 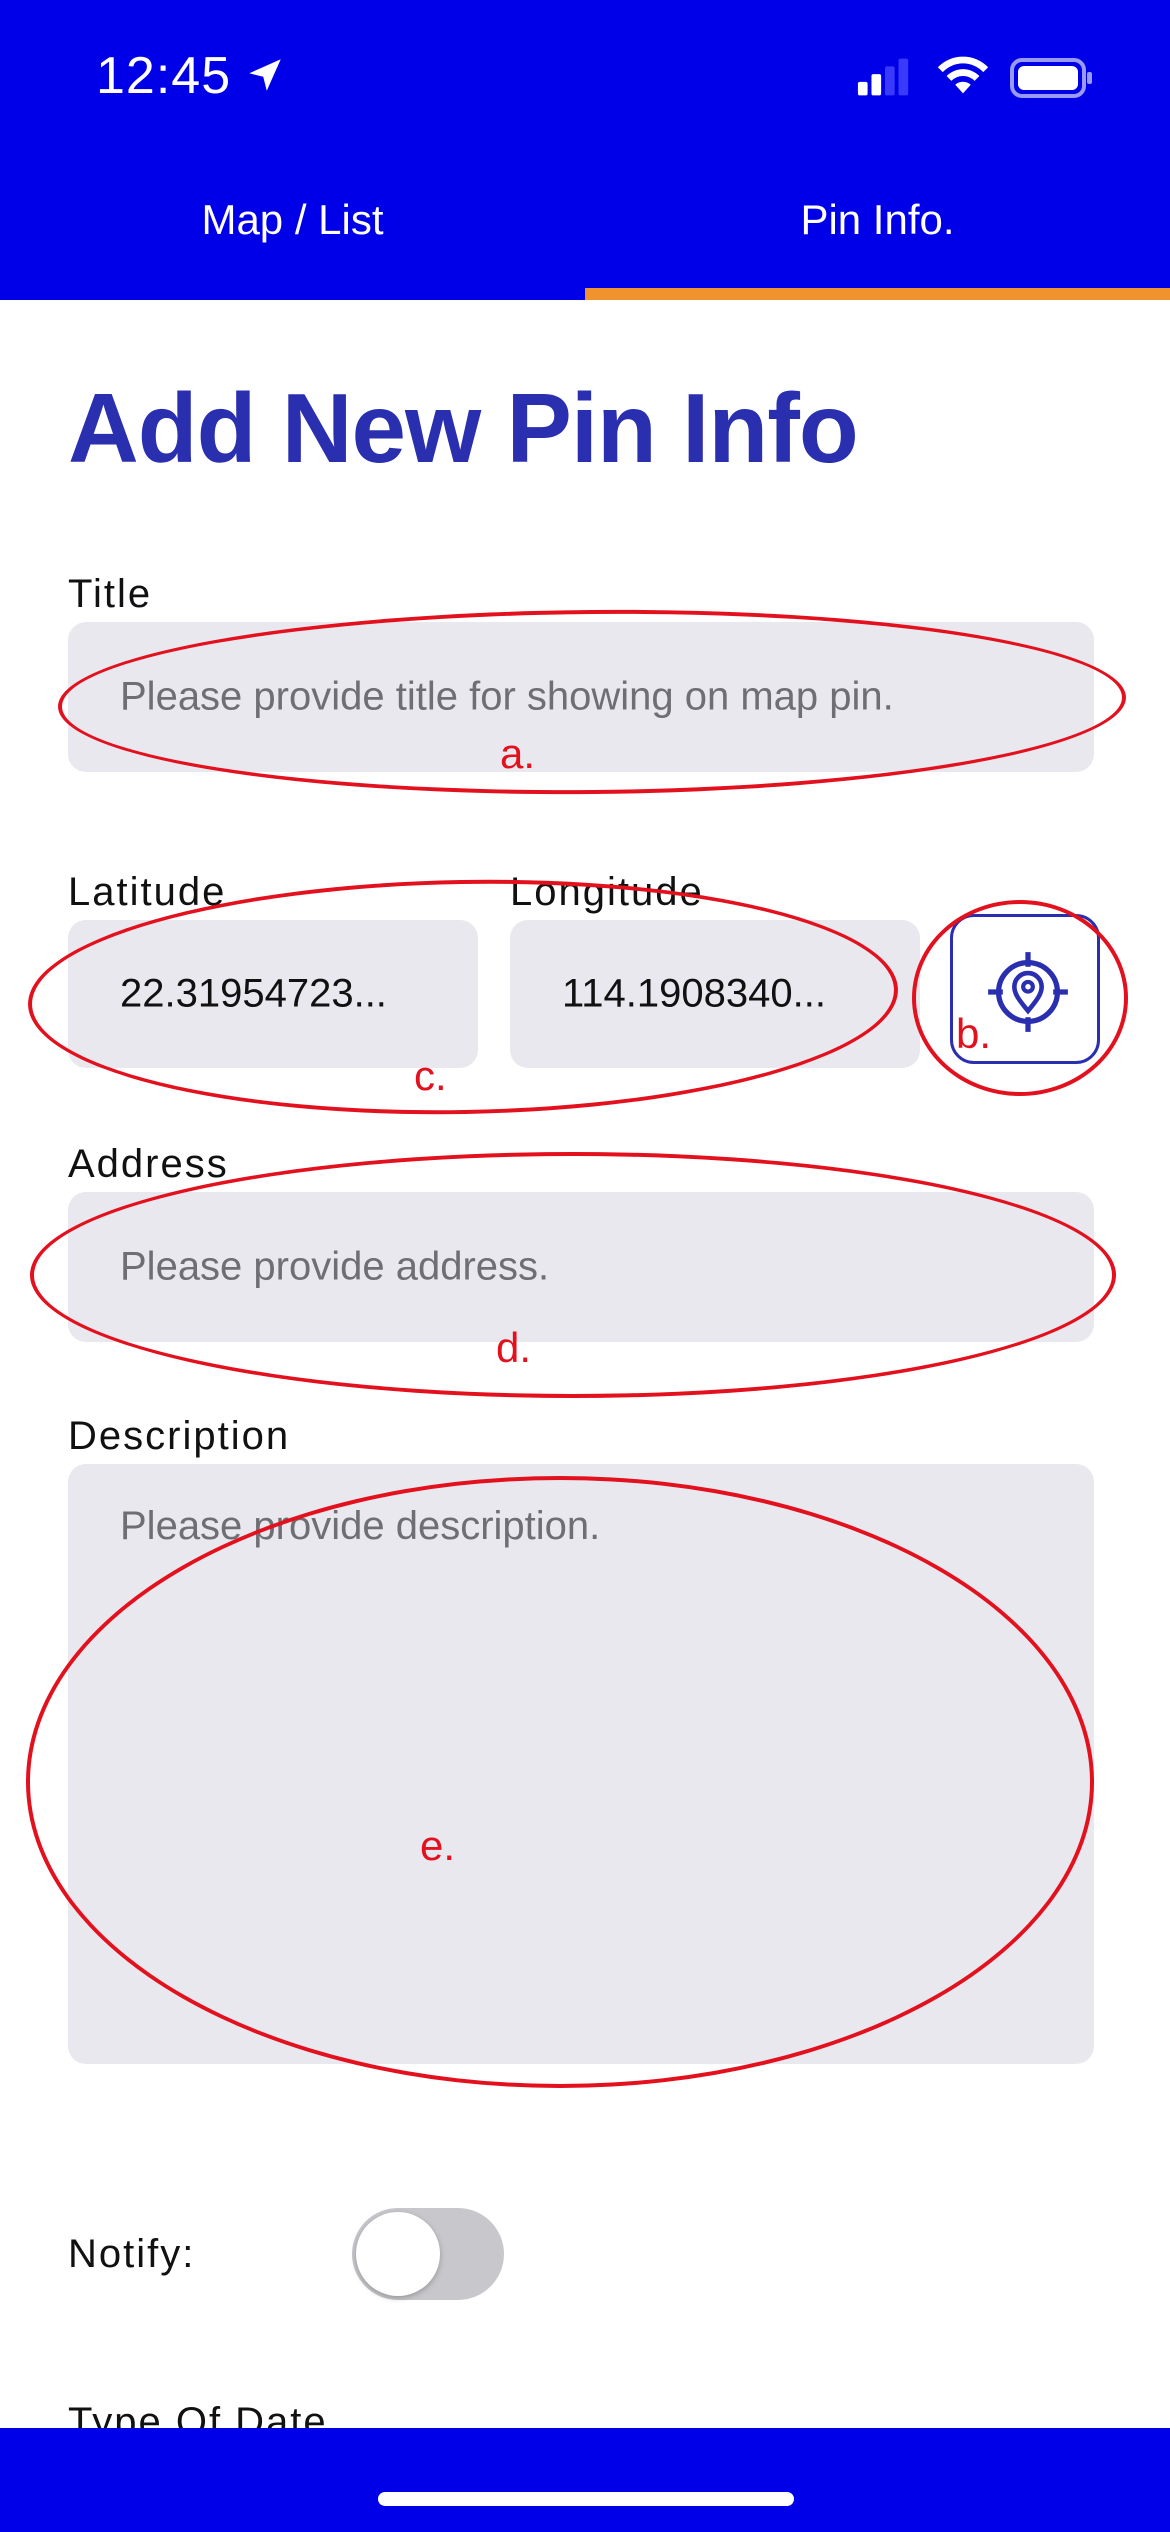 I want to click on tab-pin-info: Pin Info., so click(x=877, y=220).